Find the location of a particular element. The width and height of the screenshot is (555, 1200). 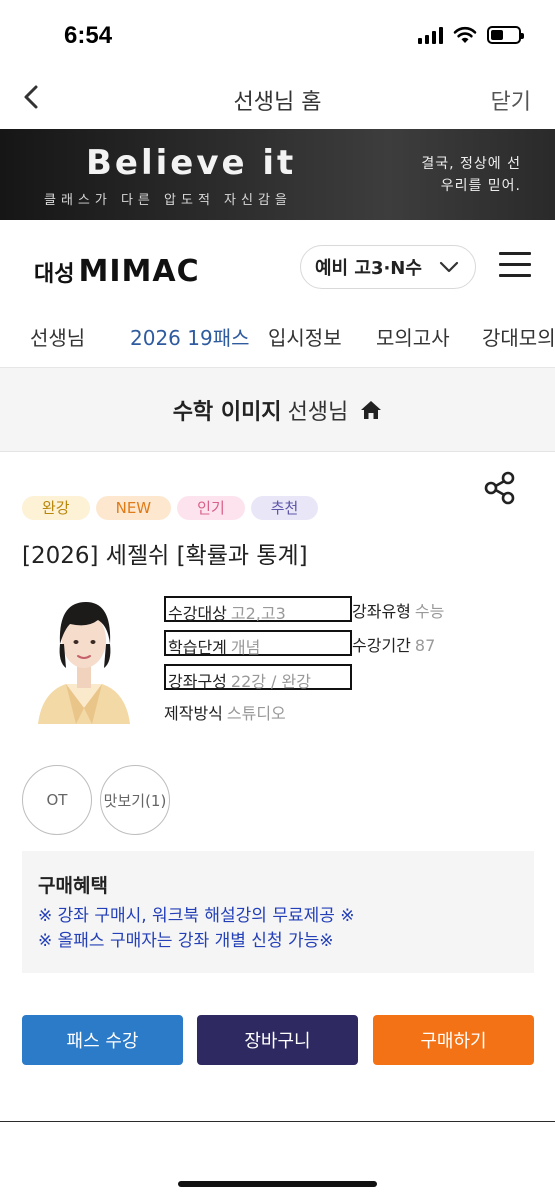

category-tabs: 선생님 2026 19패스 입시정보 모의고사 강대모의 is located at coordinates (277, 340).